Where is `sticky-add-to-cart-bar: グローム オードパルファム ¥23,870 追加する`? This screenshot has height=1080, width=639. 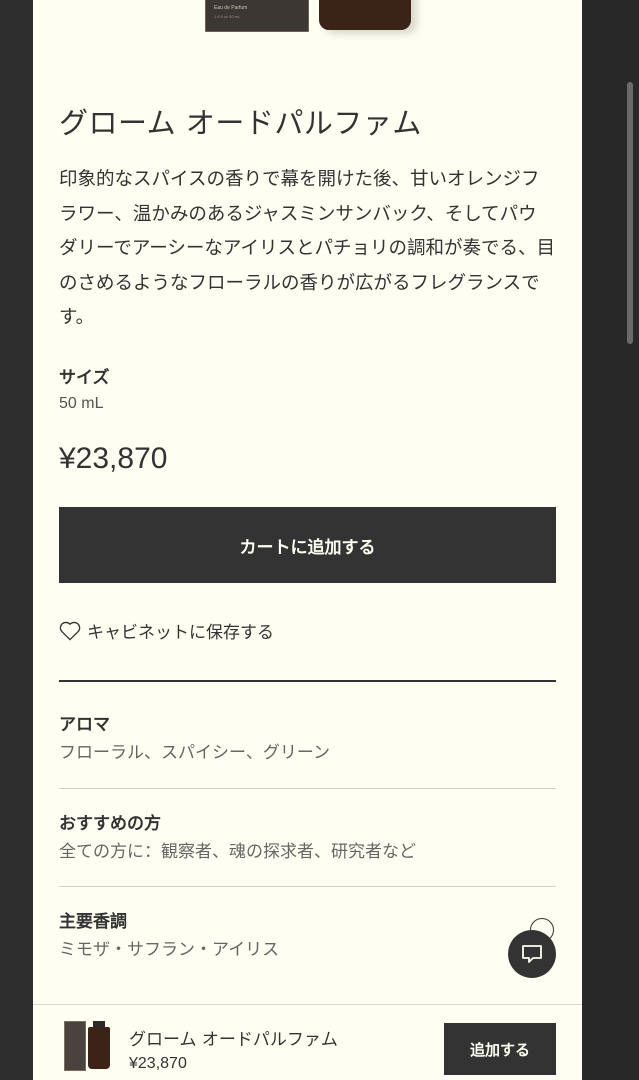
sticky-add-to-cart-bar: グローム オードパルファム ¥23,870 追加する is located at coordinates (307, 1042).